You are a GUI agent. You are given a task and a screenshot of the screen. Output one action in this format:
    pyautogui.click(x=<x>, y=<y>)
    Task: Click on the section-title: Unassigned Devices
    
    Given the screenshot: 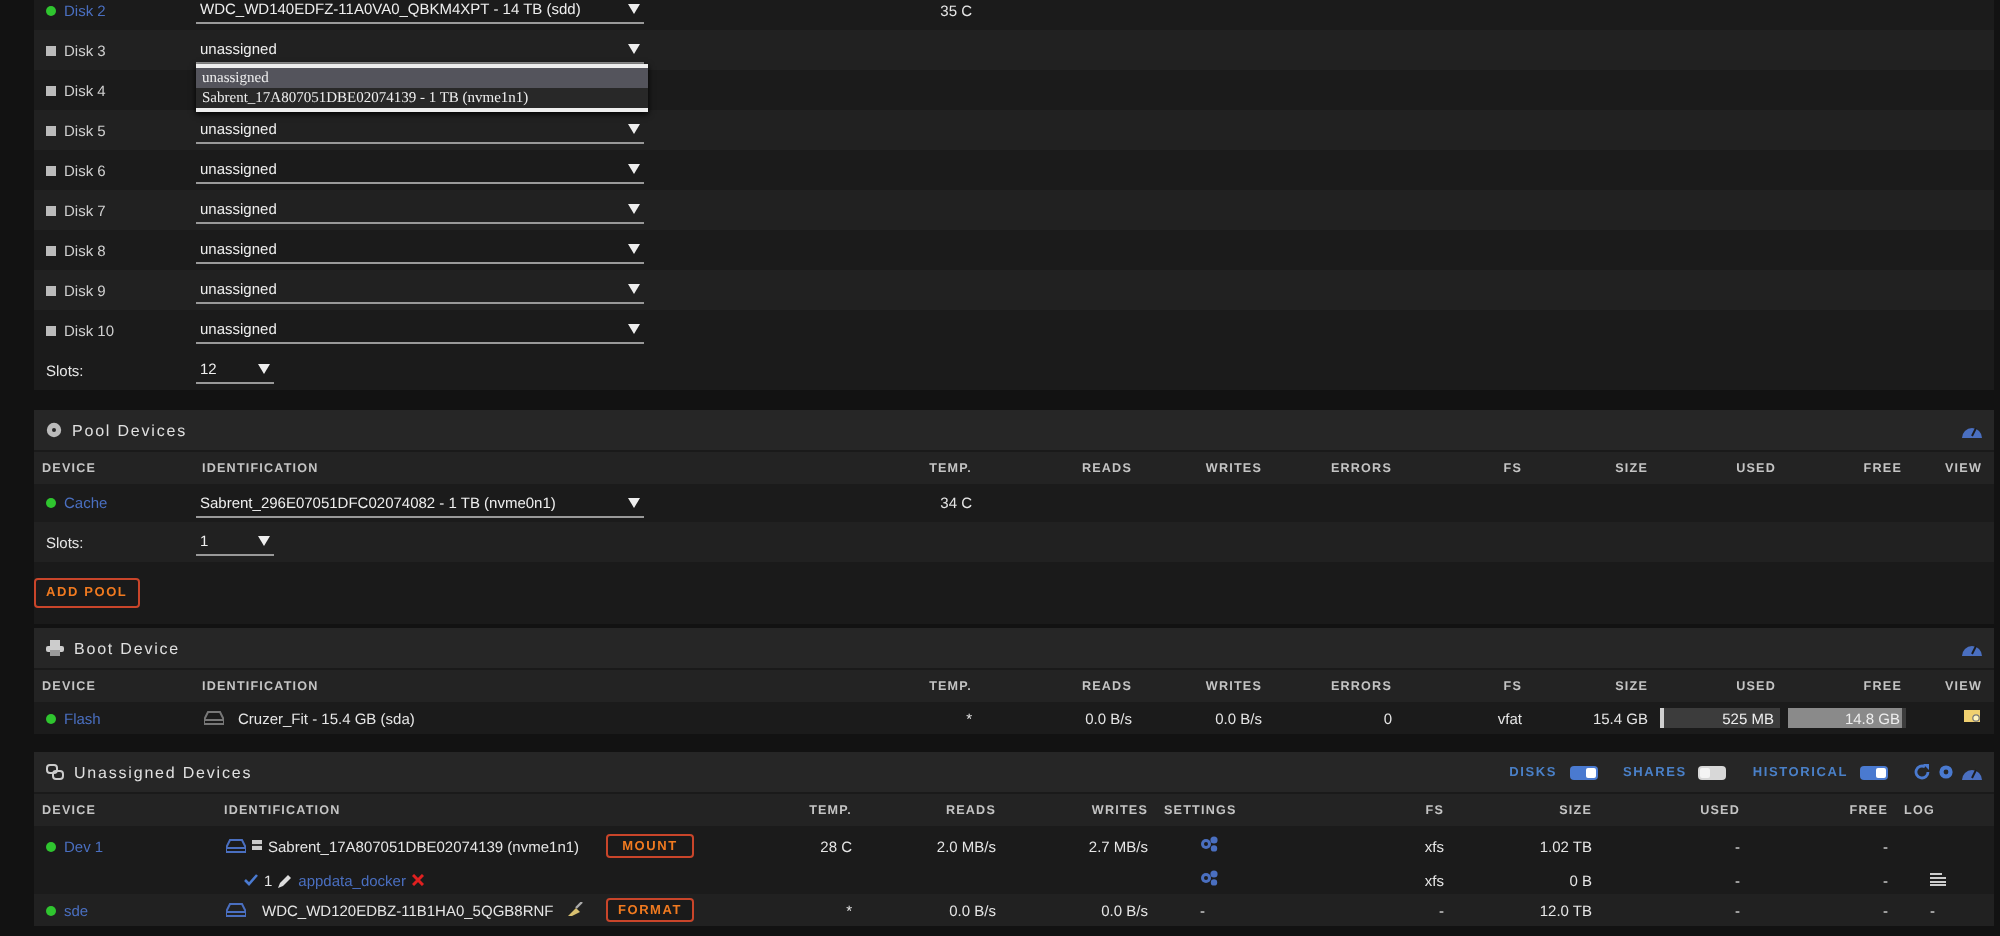 What is the action you would take?
    pyautogui.click(x=163, y=772)
    